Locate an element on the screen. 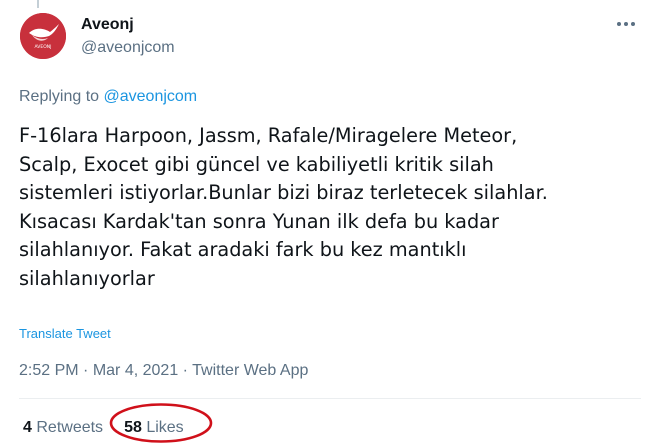 The image size is (645, 445). author-display-name: Aveonj is located at coordinates (107, 25).